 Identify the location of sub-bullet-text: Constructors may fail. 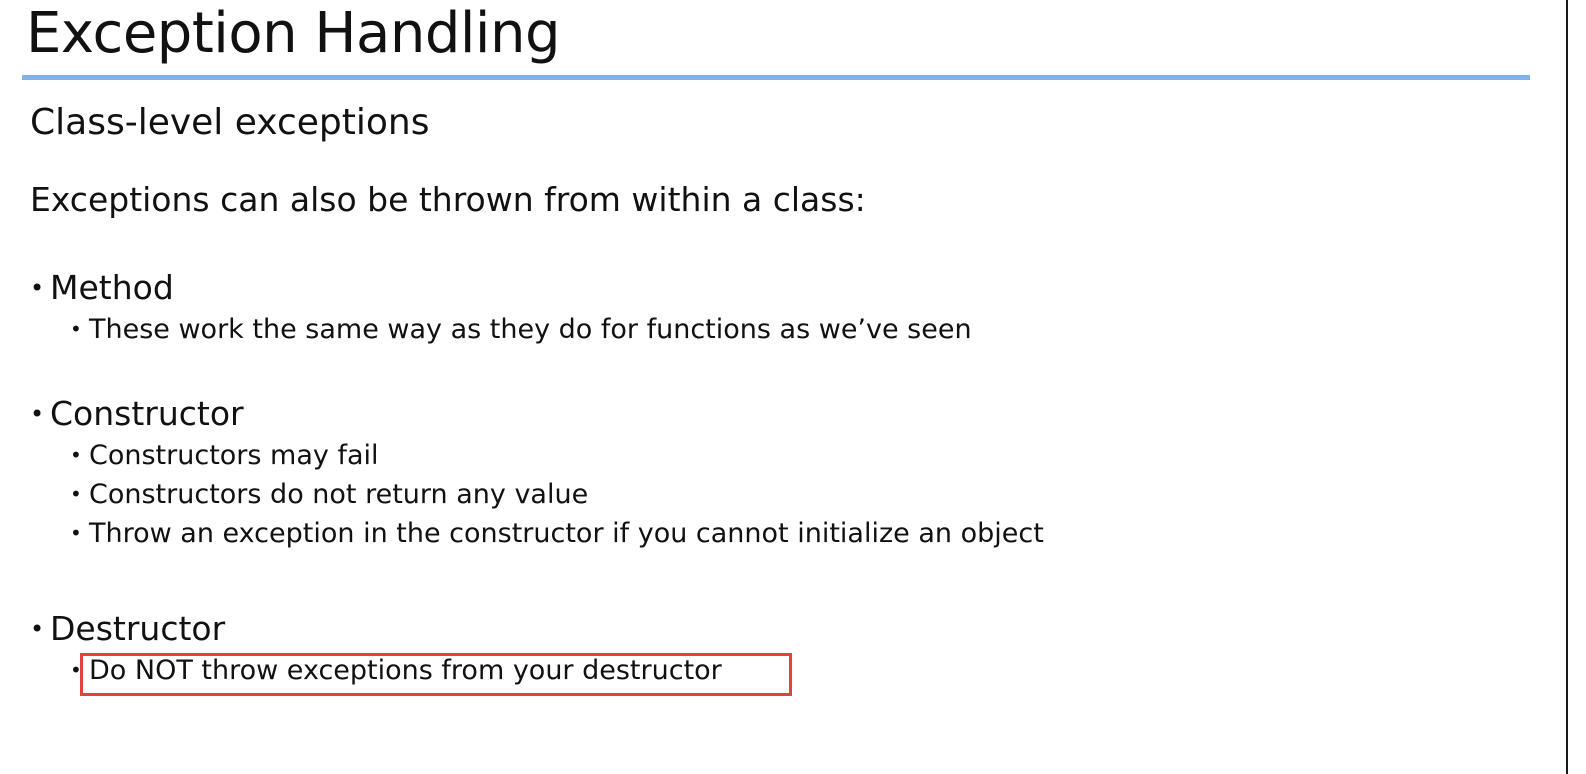
(234, 455).